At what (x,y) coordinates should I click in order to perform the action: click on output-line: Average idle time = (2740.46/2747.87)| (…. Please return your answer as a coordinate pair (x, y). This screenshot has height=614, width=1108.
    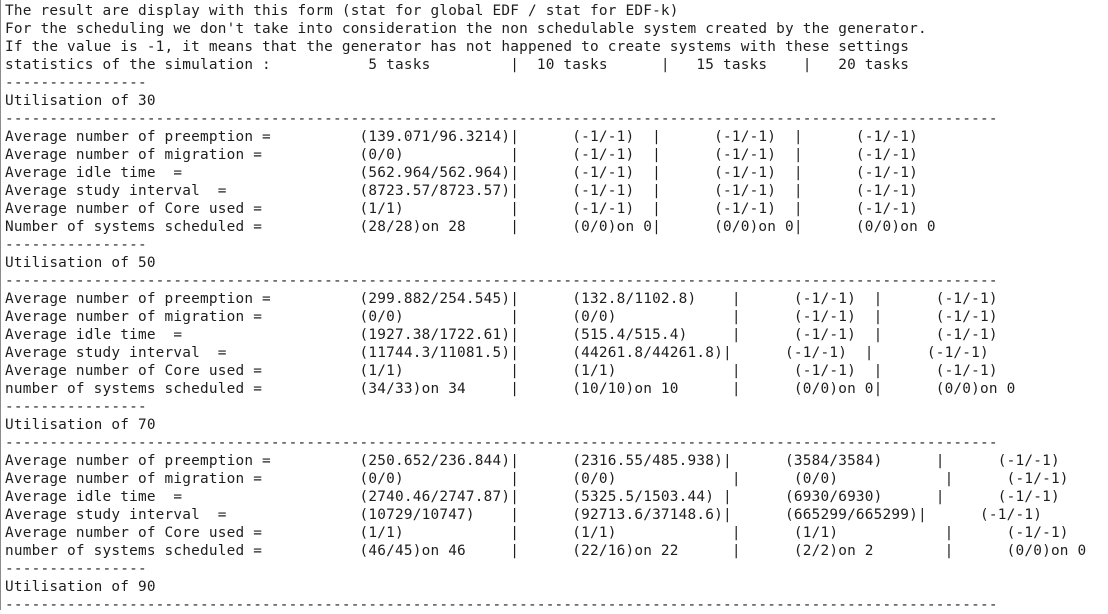
    Looking at the image, I should click on (532, 497).